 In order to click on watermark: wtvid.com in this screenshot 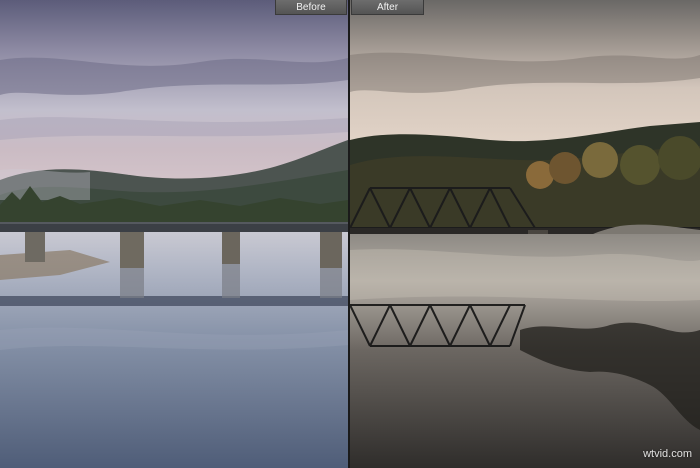, I will do `click(667, 454)`.